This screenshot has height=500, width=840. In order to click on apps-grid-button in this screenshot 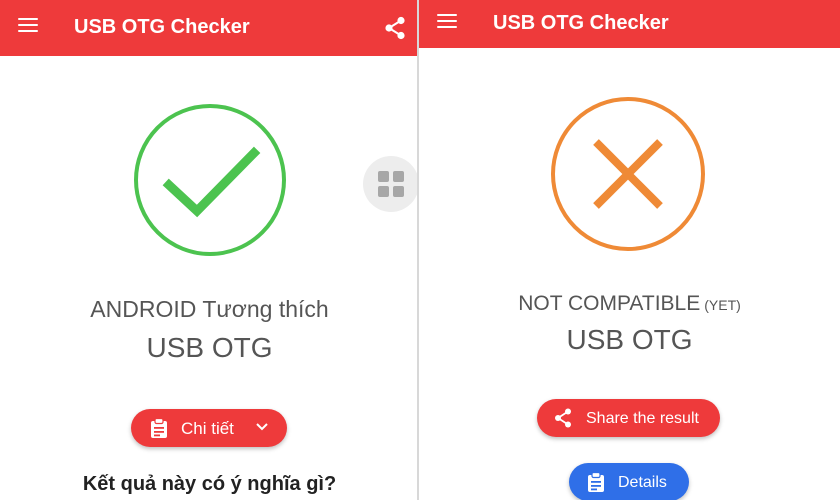, I will do `click(391, 184)`.